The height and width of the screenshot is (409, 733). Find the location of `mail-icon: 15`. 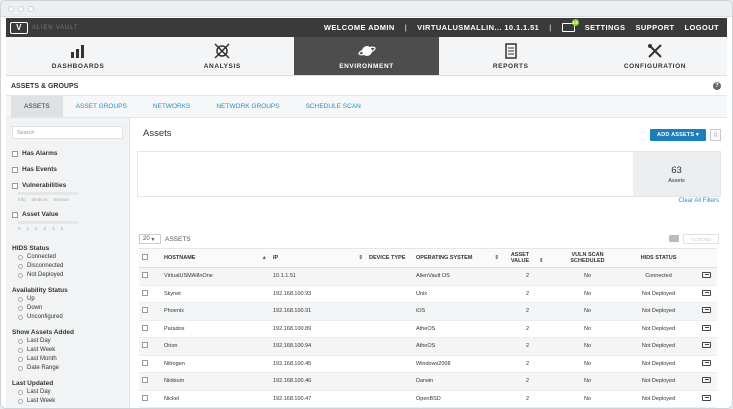

mail-icon: 15 is located at coordinates (570, 25).